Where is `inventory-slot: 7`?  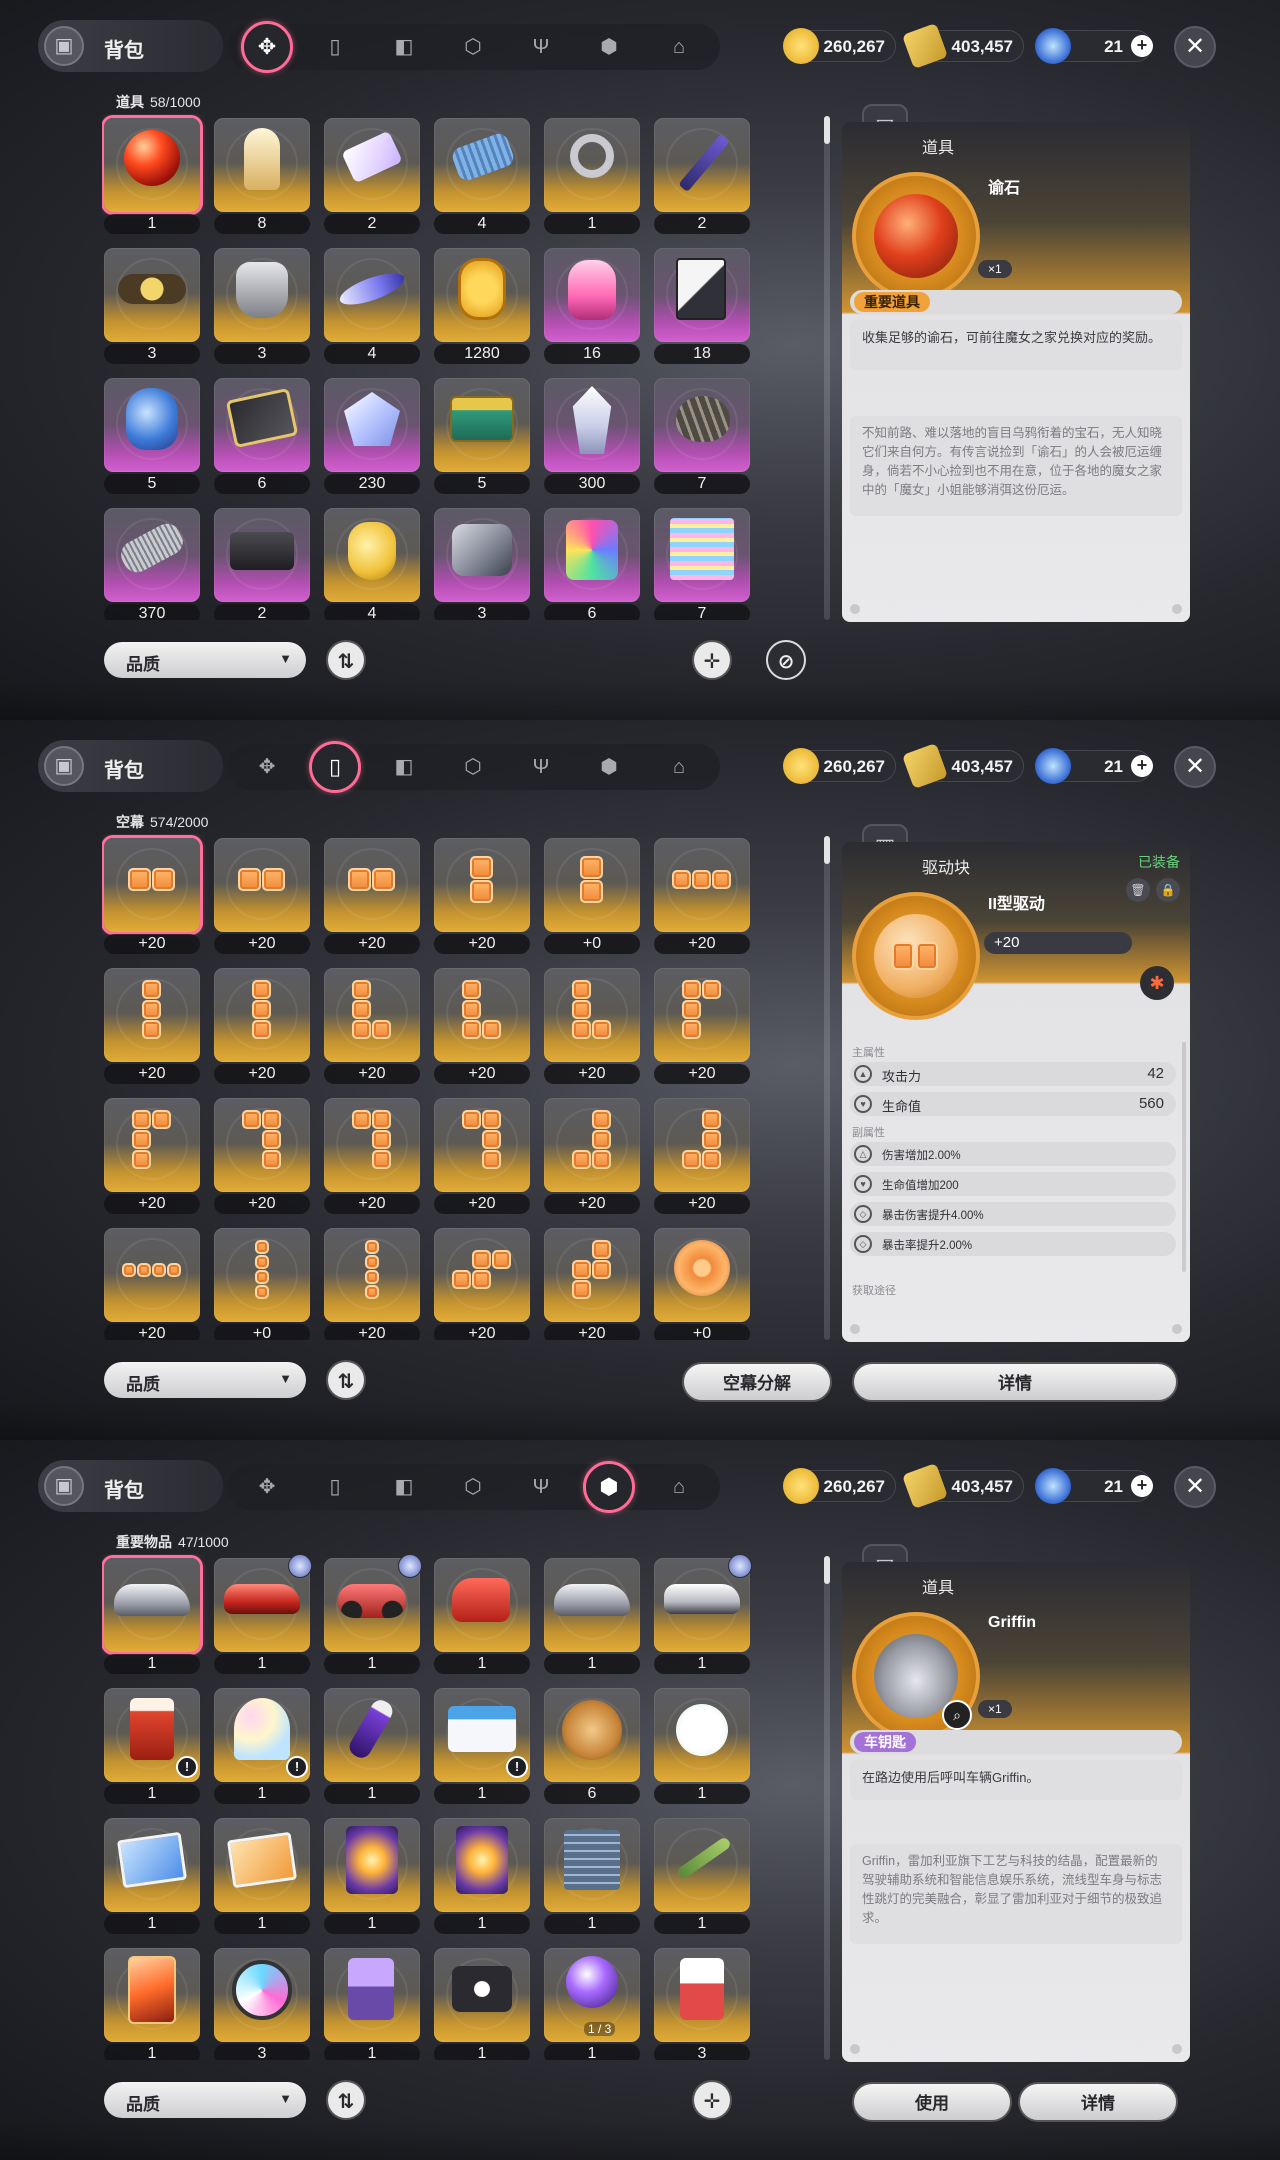
inventory-slot: 7 is located at coordinates (702, 435).